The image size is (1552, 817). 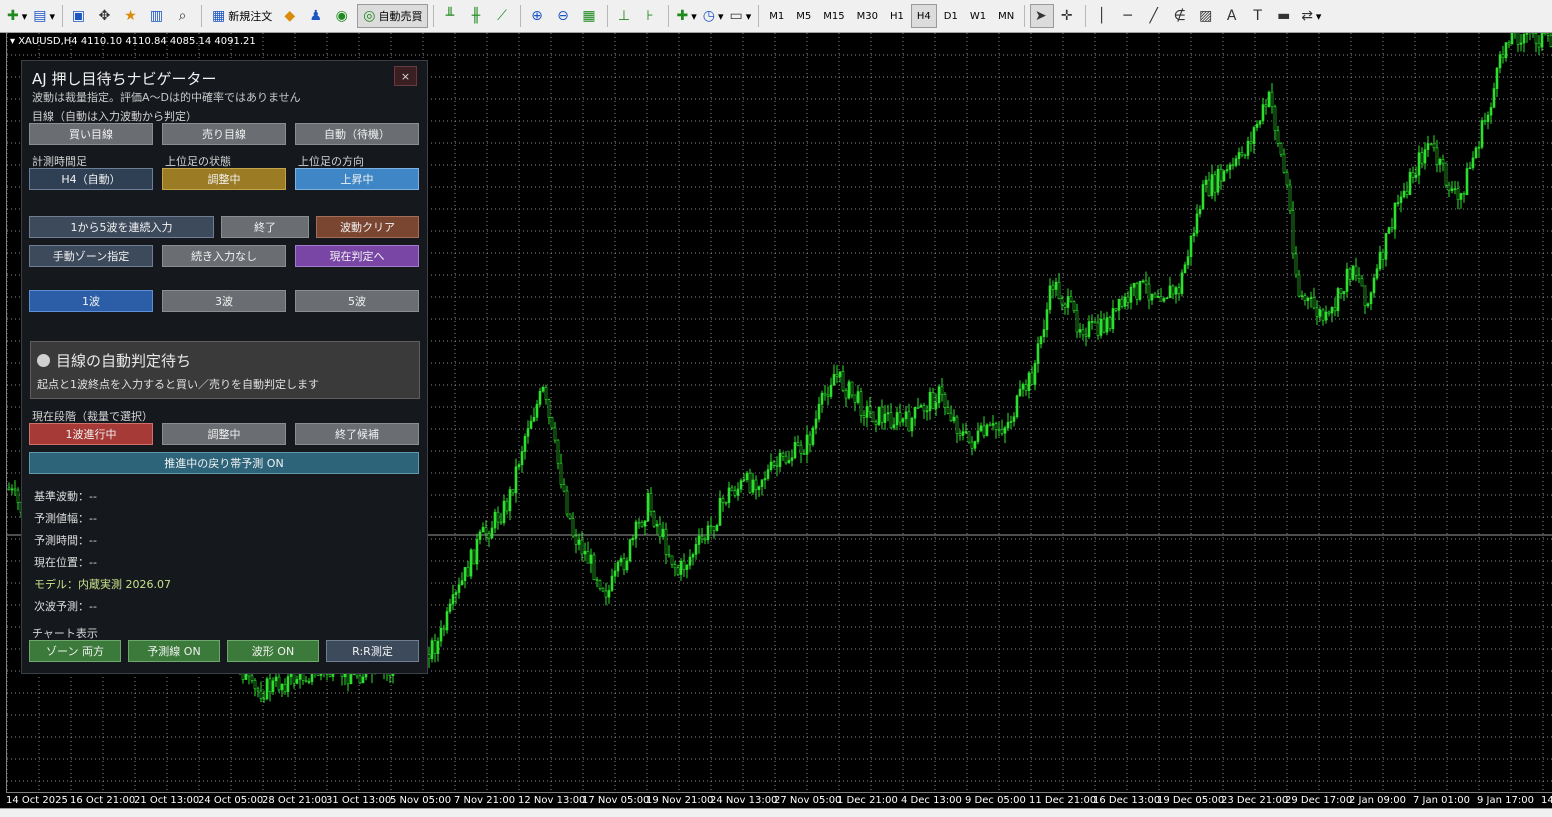 I want to click on arrows-icon: ⇄ ▾, so click(x=1311, y=16).